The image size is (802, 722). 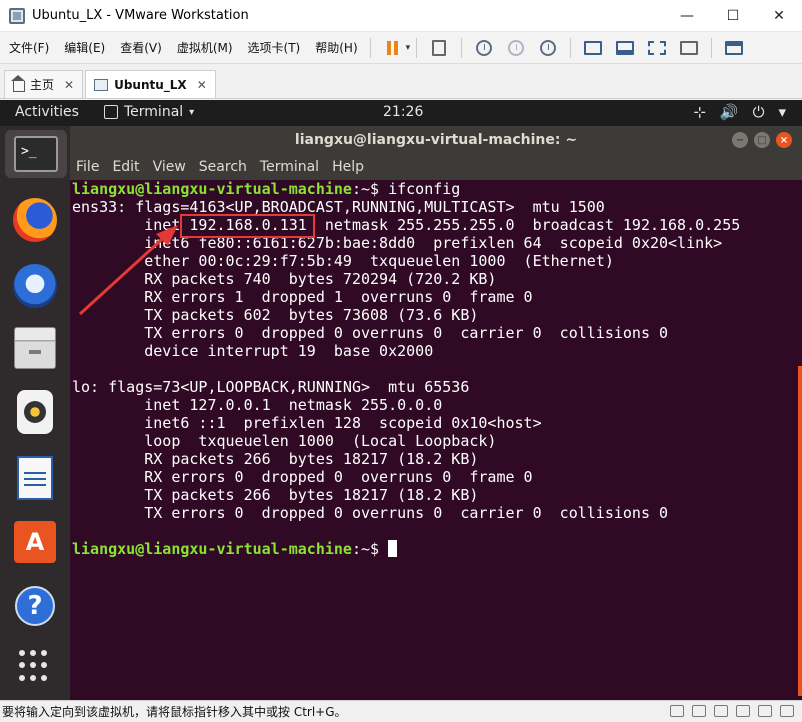 I want to click on close-button: ✕, so click(x=779, y=16).